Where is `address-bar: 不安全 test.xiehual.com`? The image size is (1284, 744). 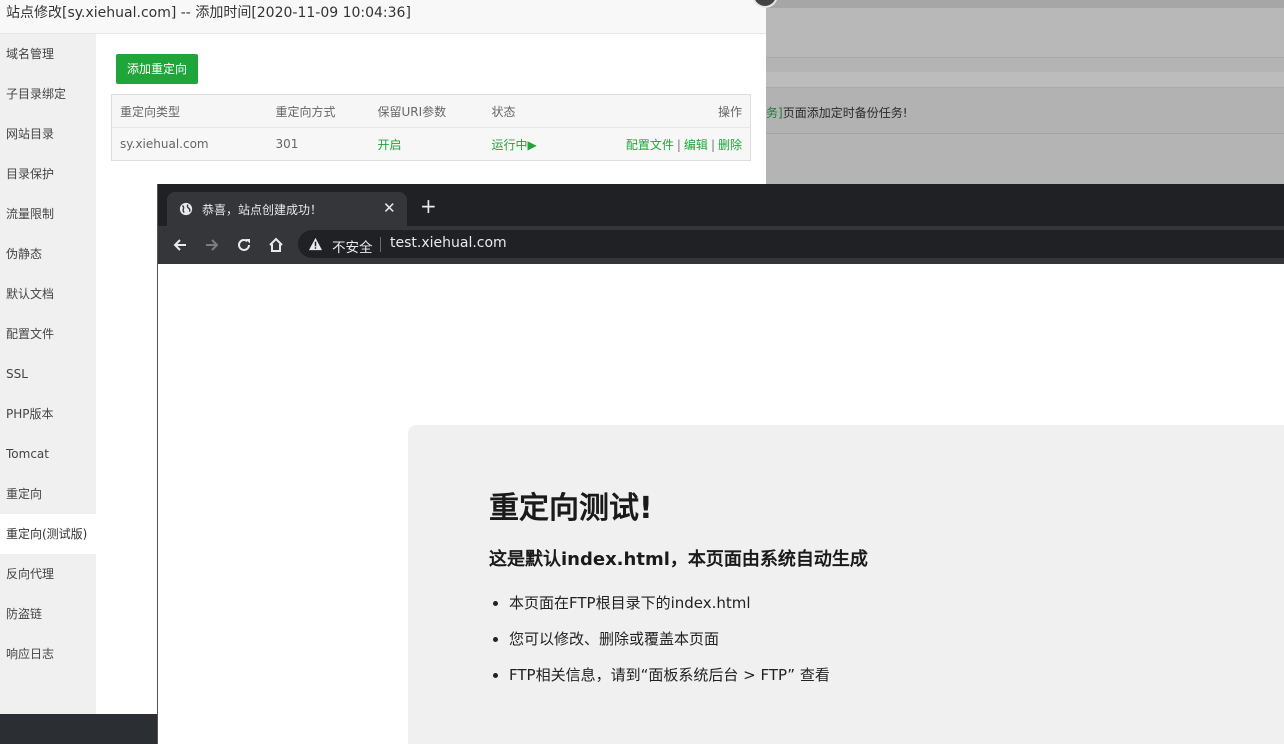
address-bar: 不安全 test.xiehual.com is located at coordinates (791, 244).